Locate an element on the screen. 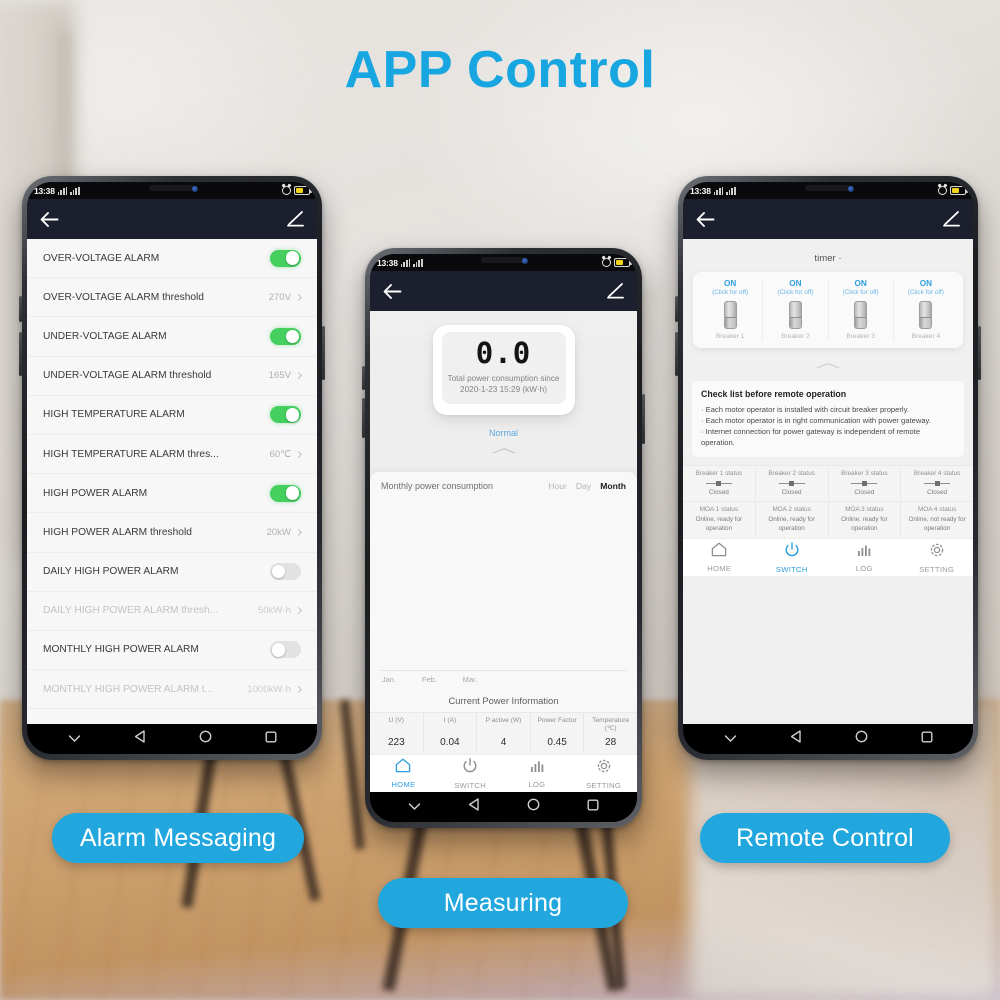 Image resolution: width=1000 pixels, height=1000 pixels. status-badge: Normal is located at coordinates (503, 433).